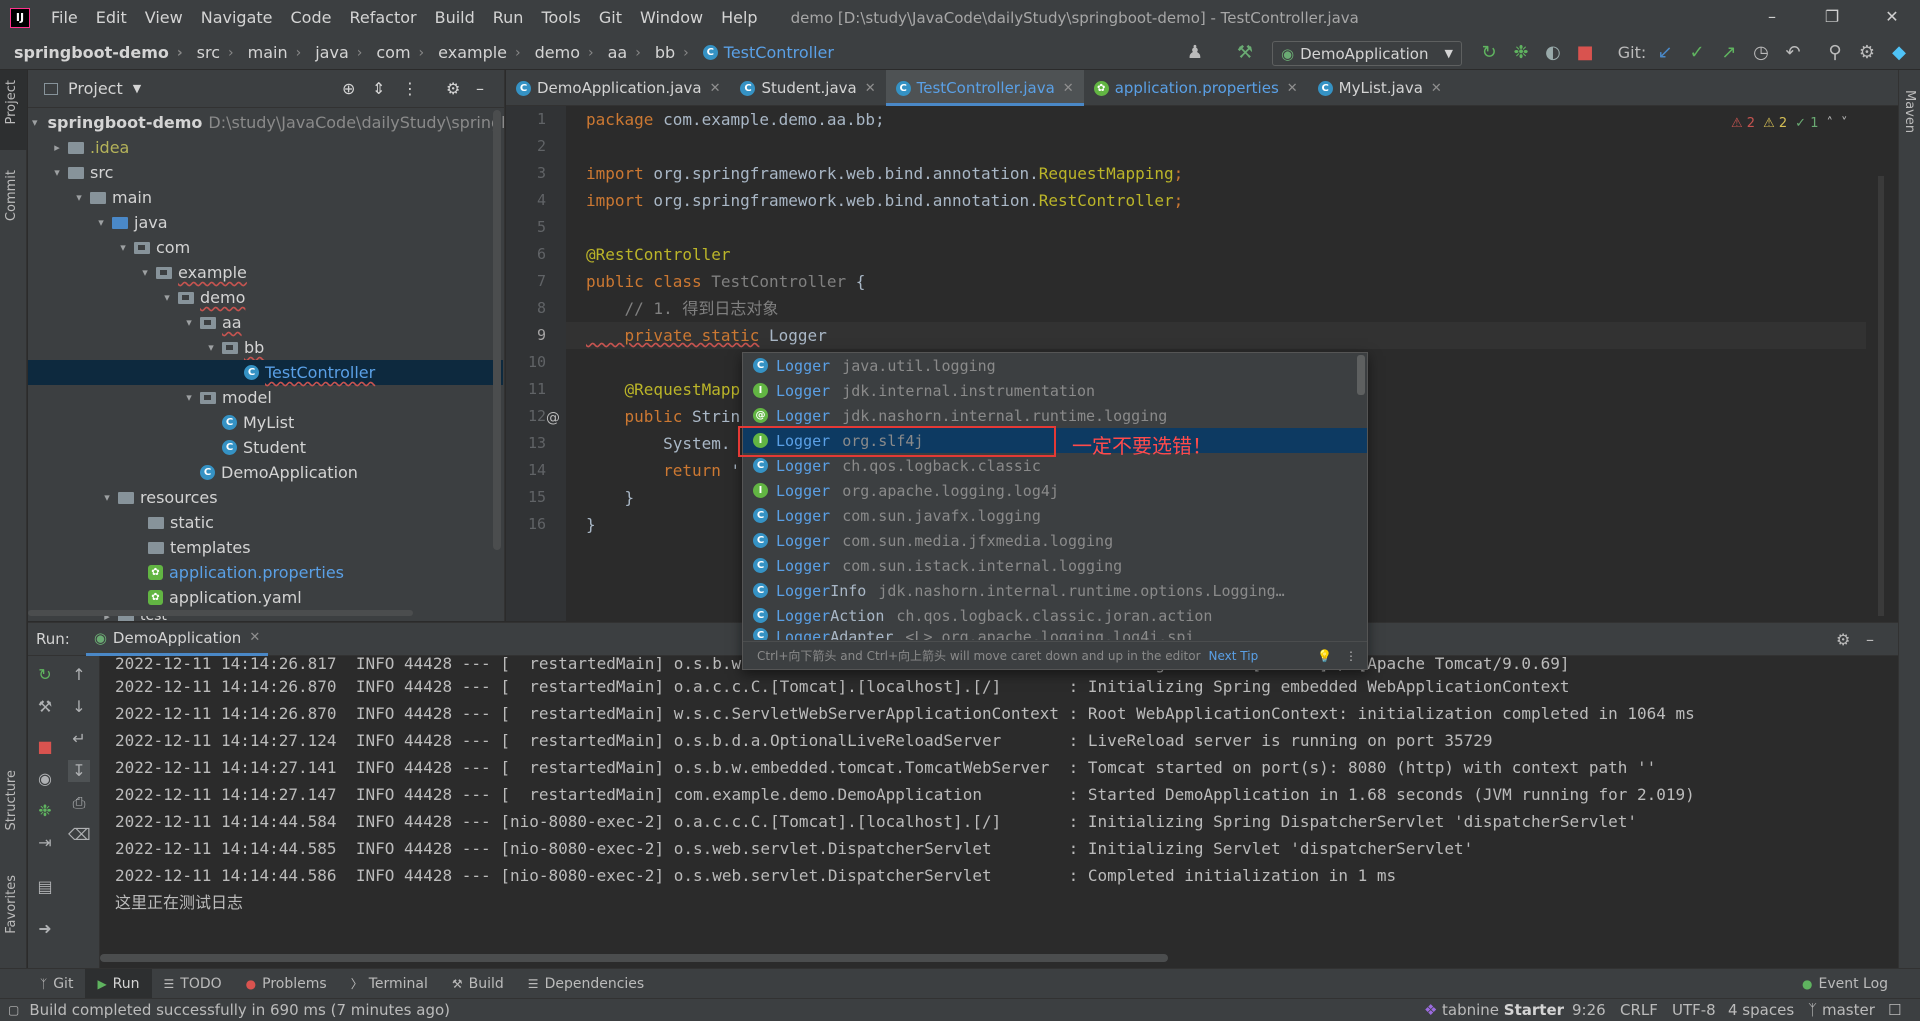  I want to click on tree-item-student: C Student, so click(265, 447).